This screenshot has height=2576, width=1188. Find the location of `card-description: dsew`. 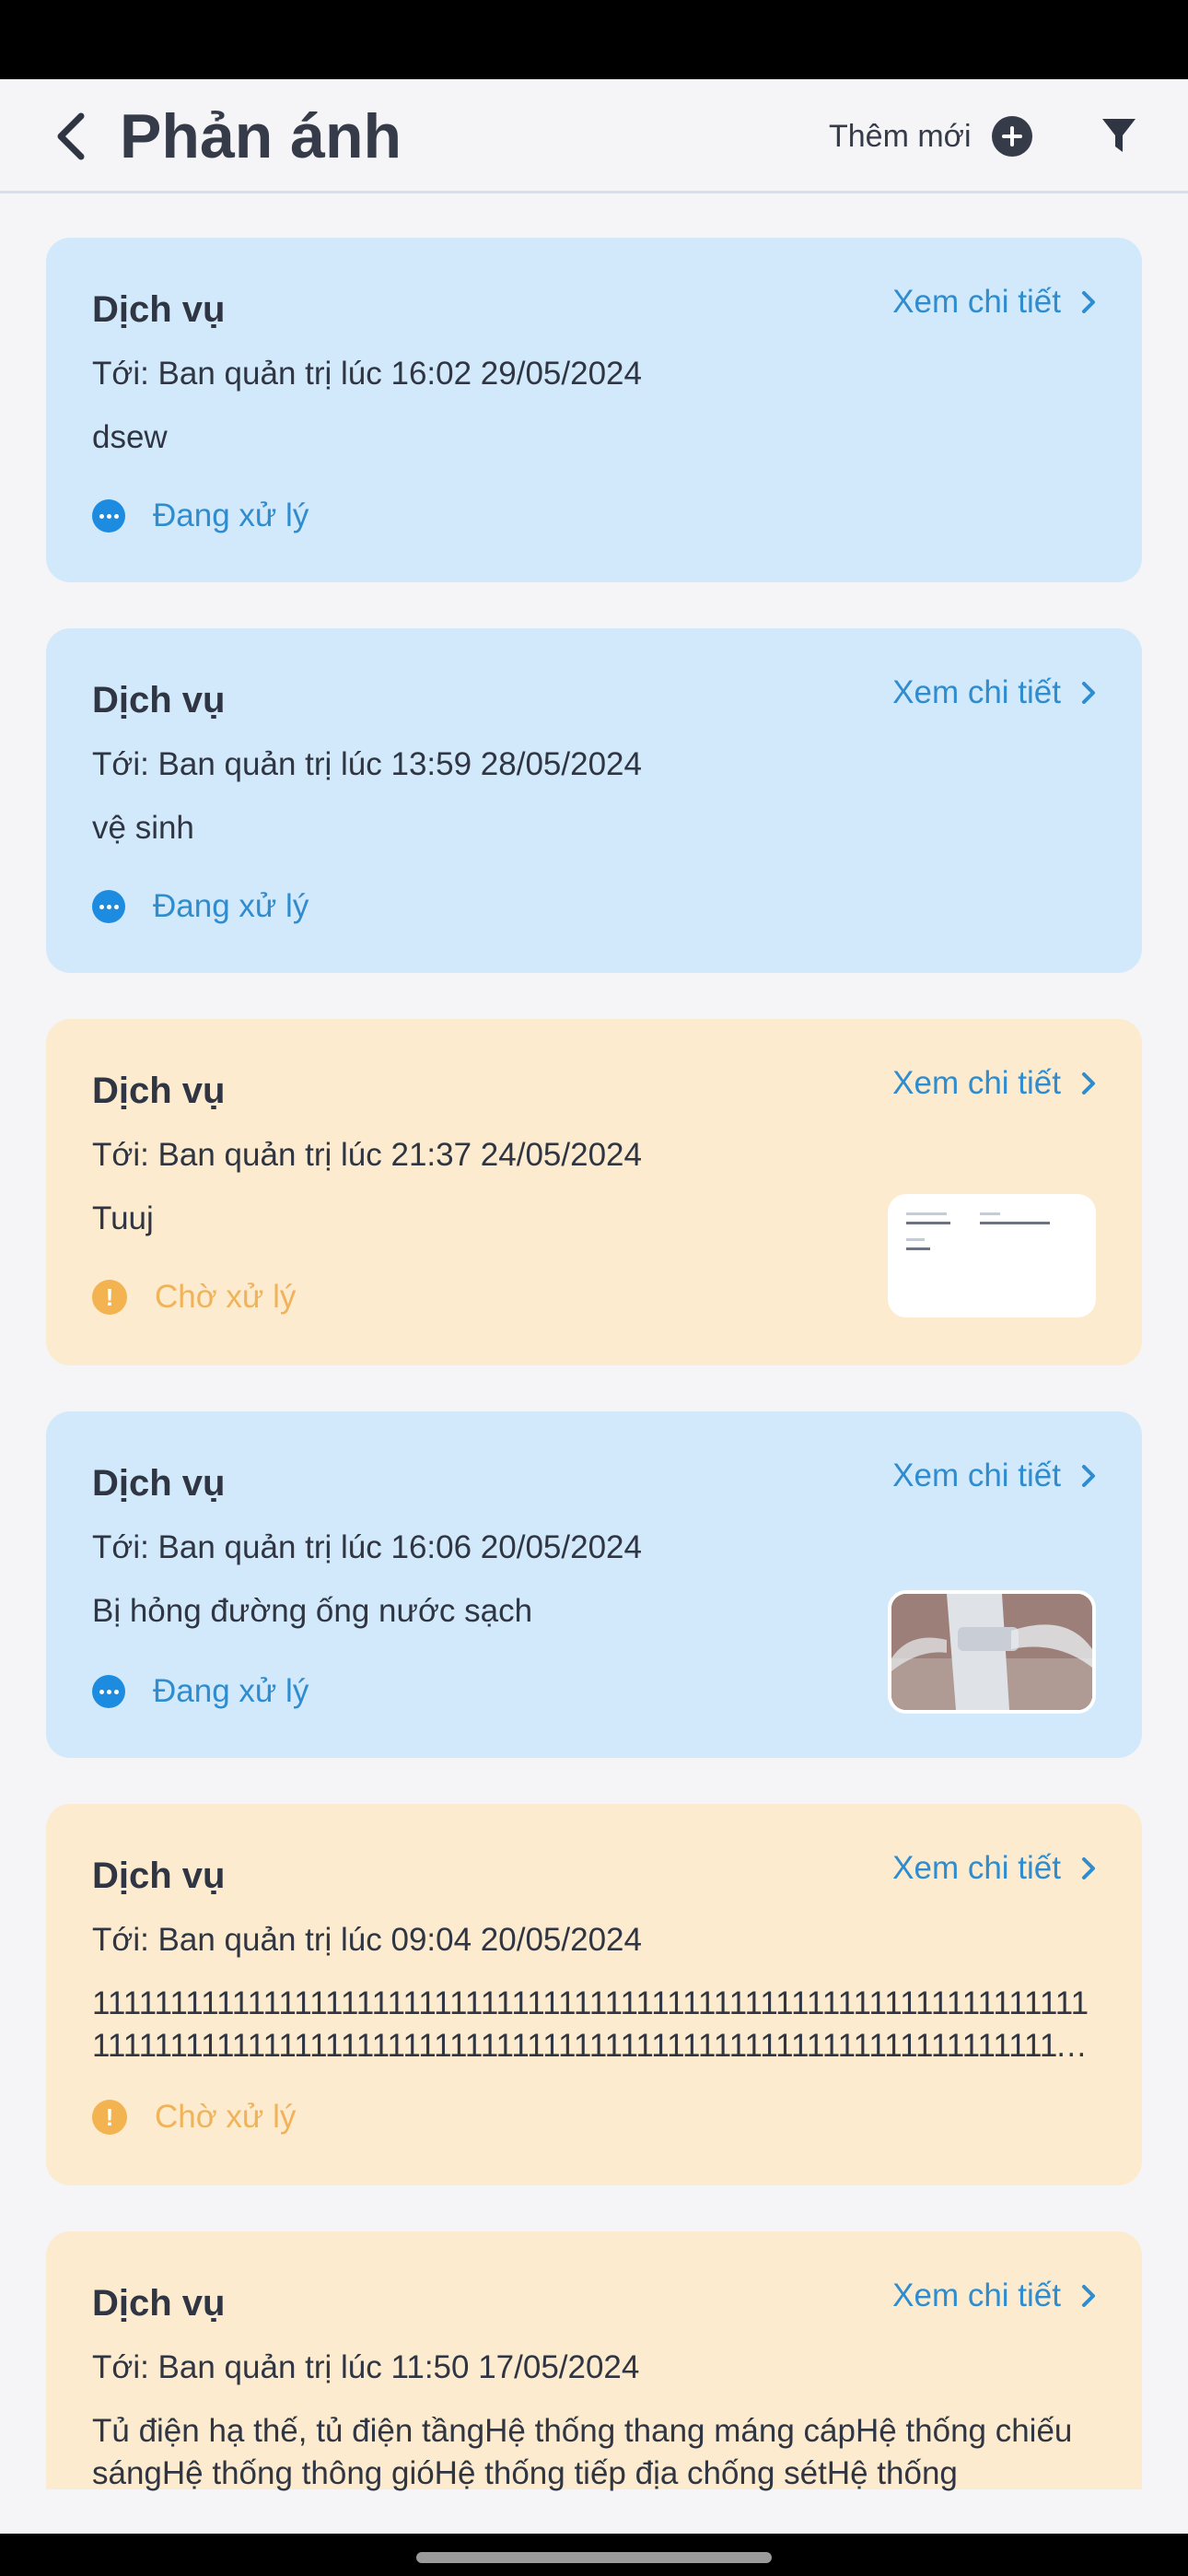

card-description: dsew is located at coordinates (130, 437).